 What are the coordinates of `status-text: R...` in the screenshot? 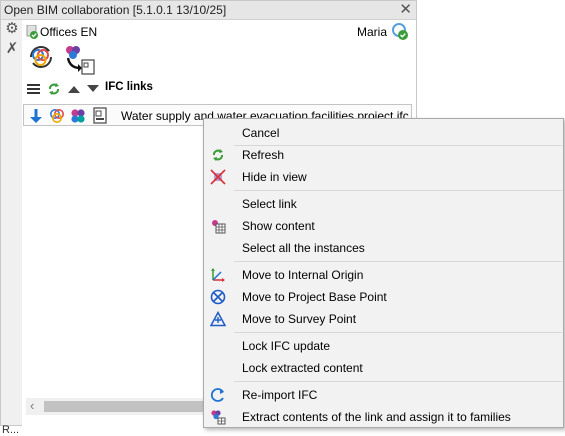 It's located at (11, 430).